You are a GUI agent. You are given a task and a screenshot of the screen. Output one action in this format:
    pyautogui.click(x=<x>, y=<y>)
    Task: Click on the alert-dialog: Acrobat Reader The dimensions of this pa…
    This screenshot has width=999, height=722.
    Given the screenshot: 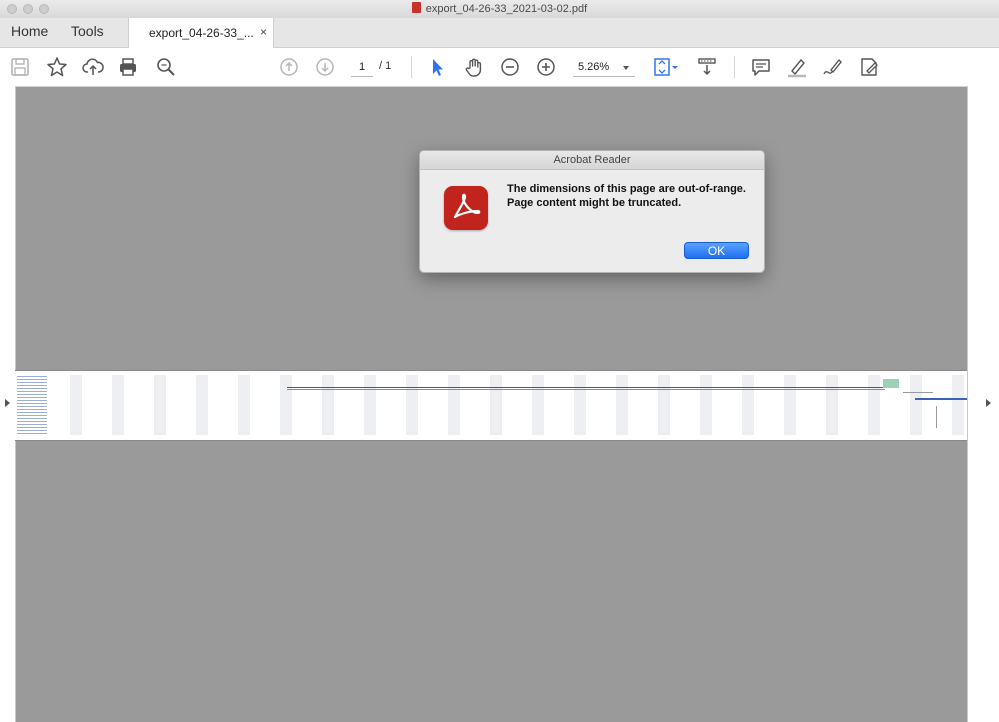 What is the action you would take?
    pyautogui.click(x=592, y=211)
    